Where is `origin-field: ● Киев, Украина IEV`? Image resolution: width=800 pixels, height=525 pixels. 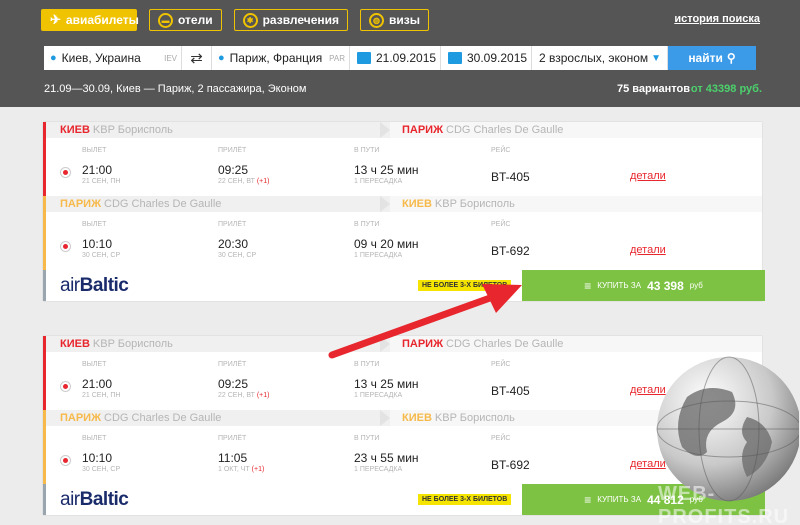 origin-field: ● Киев, Украина IEV is located at coordinates (113, 58).